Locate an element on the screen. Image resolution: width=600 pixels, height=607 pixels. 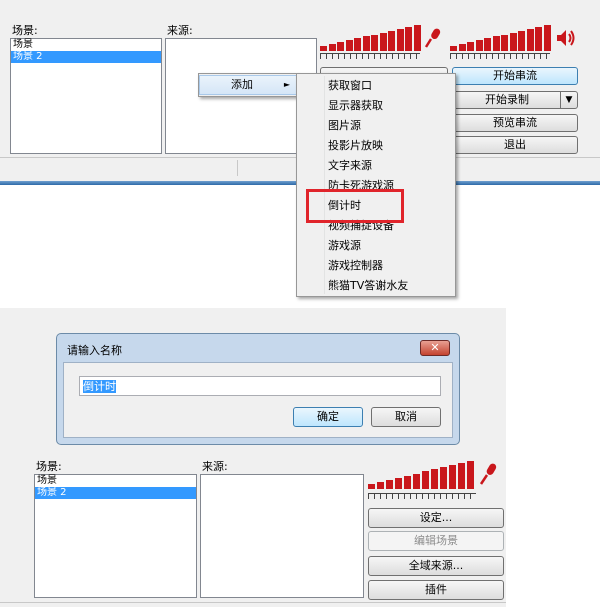
top-scenes-list: 场景 场景 2 is located at coordinates (86, 96).